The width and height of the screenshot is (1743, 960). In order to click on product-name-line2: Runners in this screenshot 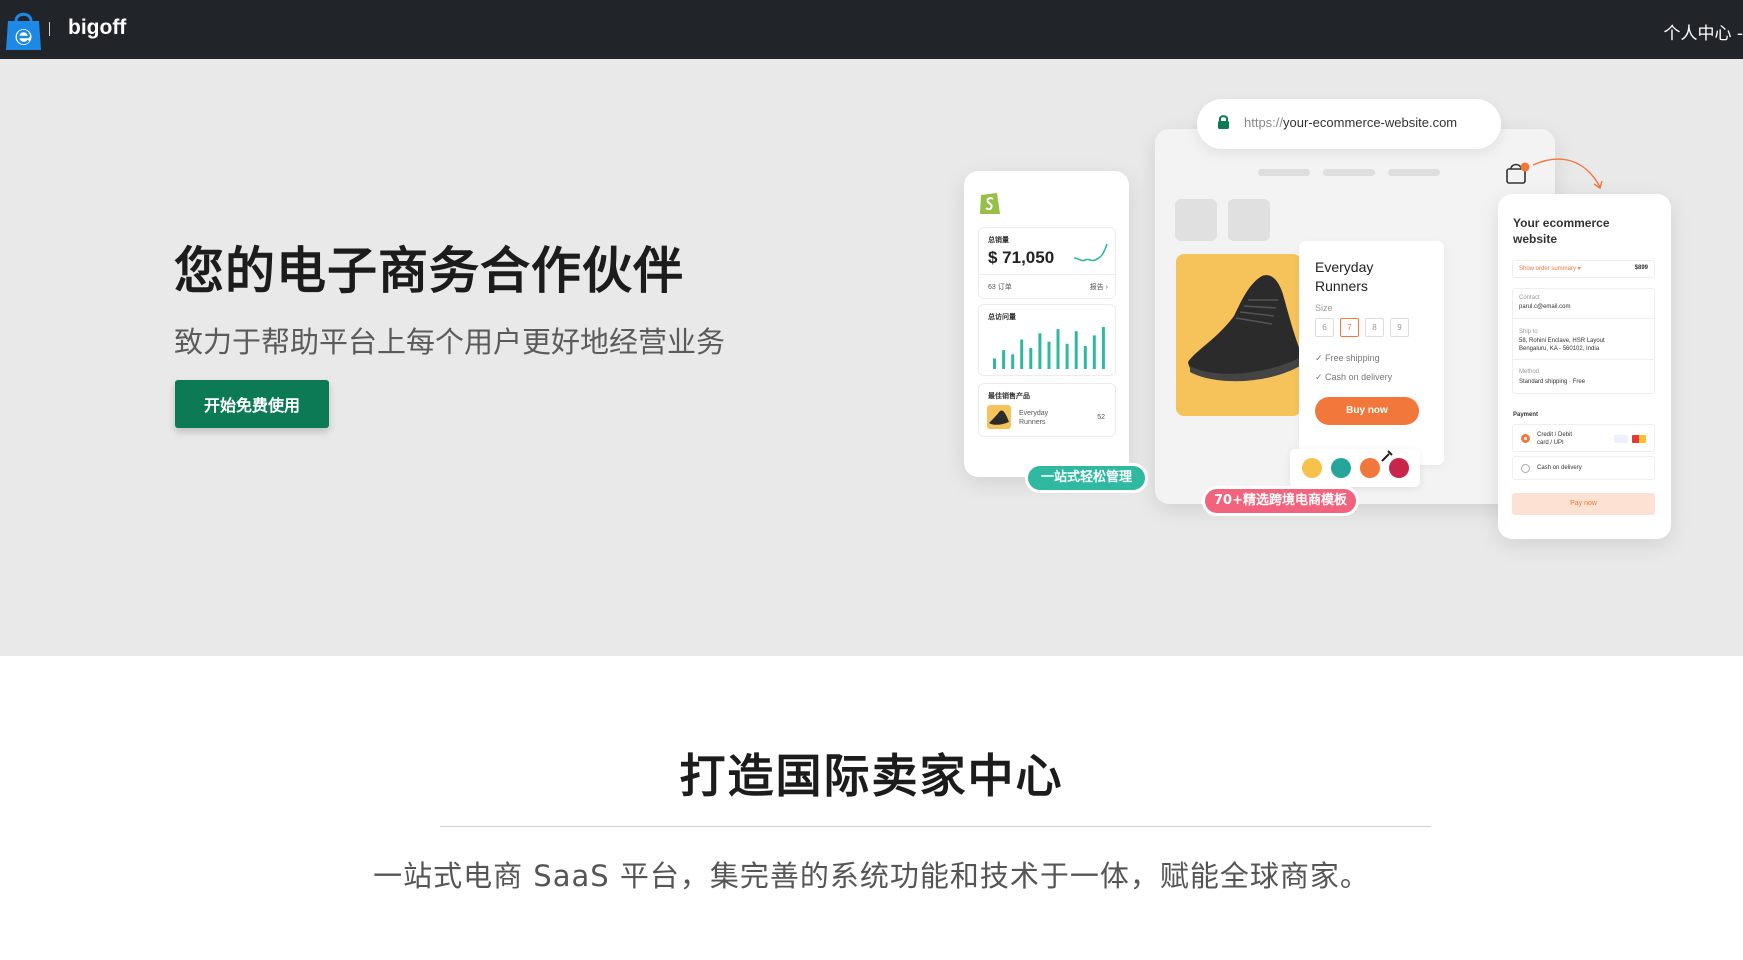, I will do `click(1341, 286)`.